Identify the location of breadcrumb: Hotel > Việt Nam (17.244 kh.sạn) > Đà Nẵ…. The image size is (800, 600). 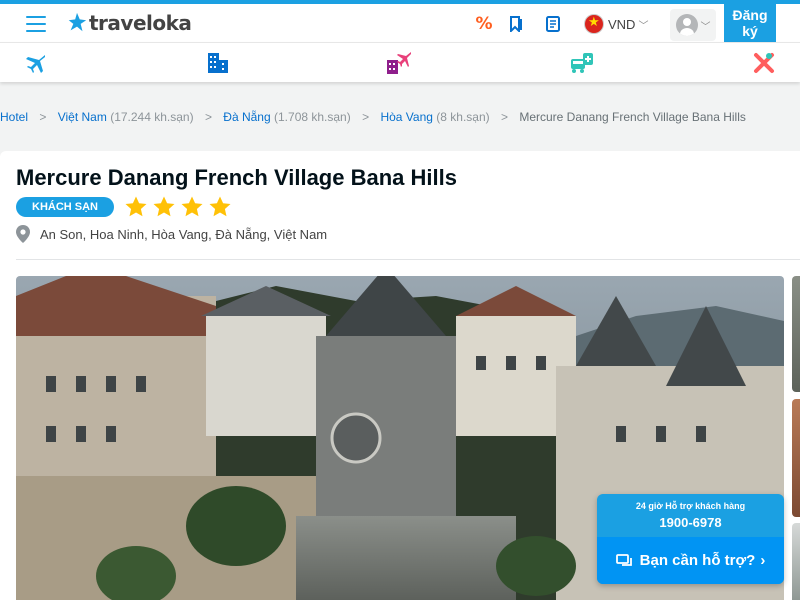
(373, 117).